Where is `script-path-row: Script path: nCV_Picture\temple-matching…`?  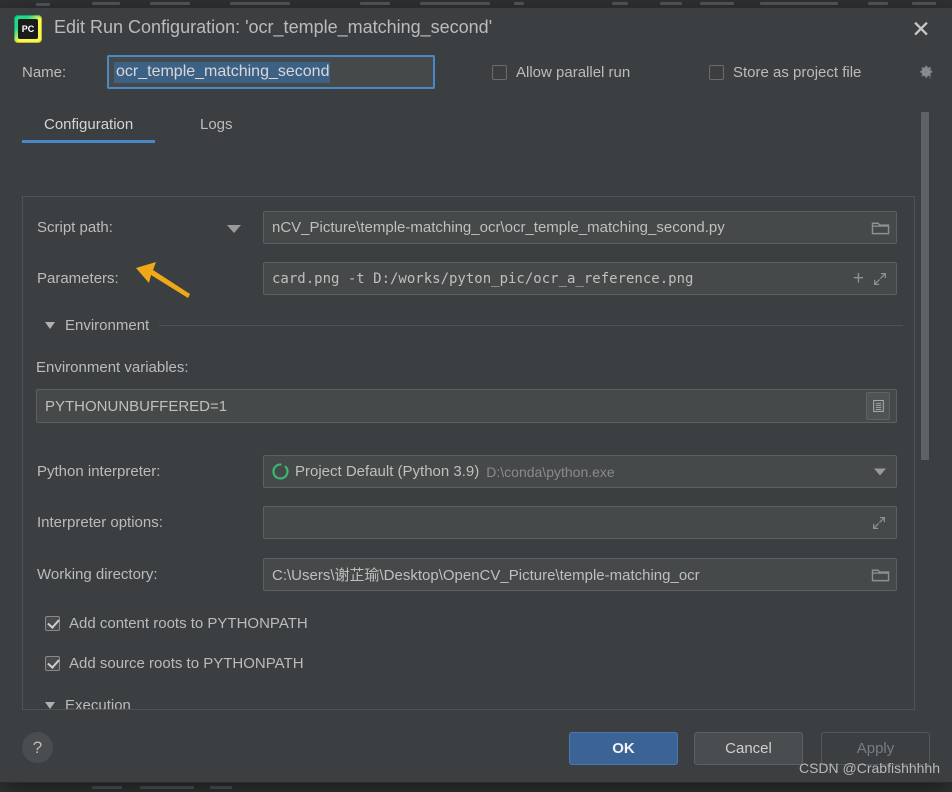 script-path-row: Script path: nCV_Picture\temple-matching… is located at coordinates (468, 228).